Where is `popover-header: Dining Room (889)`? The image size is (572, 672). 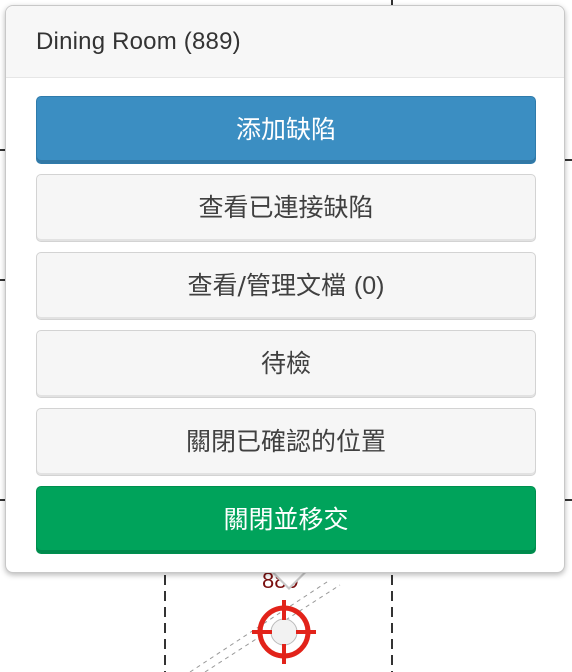 popover-header: Dining Room (889) is located at coordinates (285, 42).